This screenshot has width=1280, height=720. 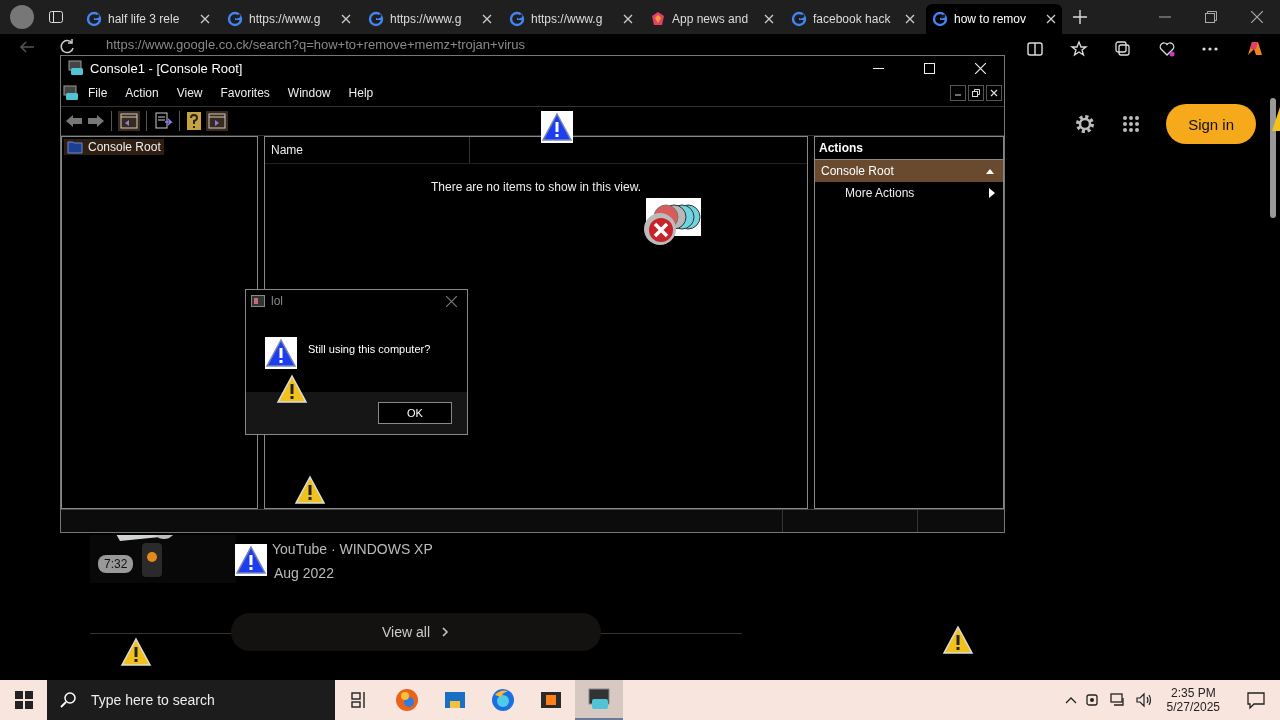 I want to click on menu-item: Favorites, so click(x=245, y=93).